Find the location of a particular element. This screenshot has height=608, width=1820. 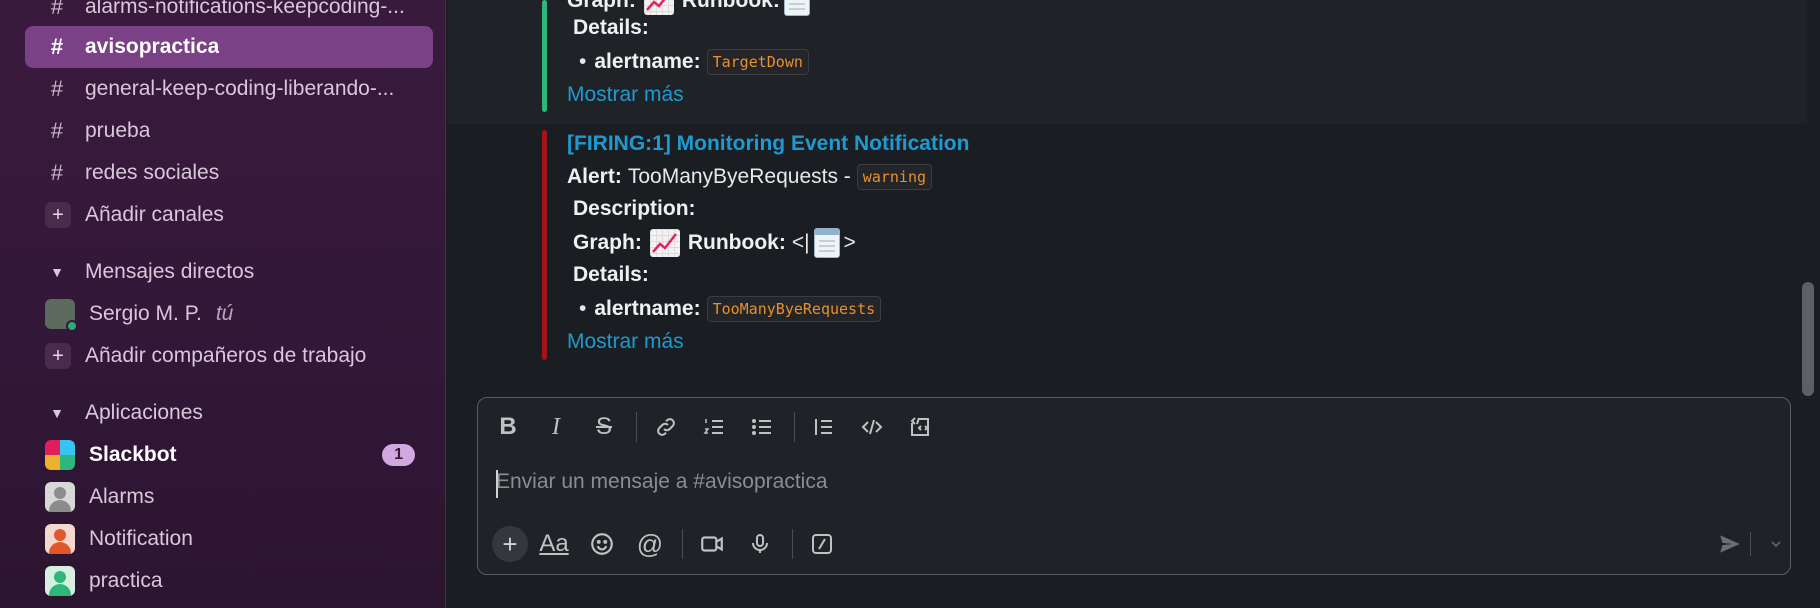

alert-title-link: [FIRING:1] Monitoring Event Notification is located at coordinates (768, 144).